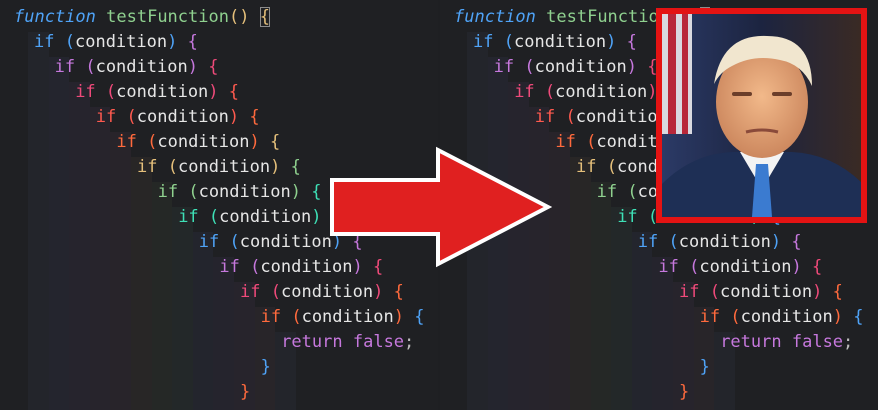  What do you see at coordinates (378, 342) in the screenshot?
I see `false-literal: false` at bounding box center [378, 342].